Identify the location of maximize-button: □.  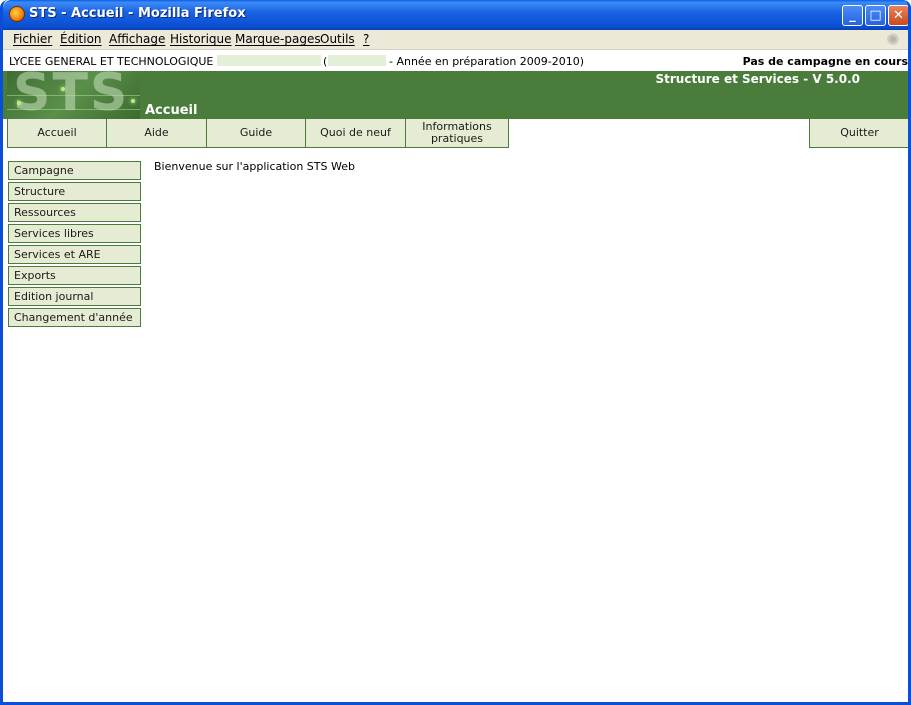
(875, 15).